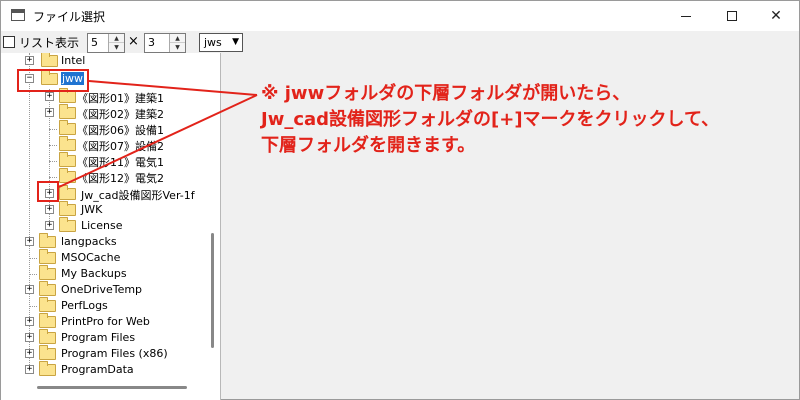 The image size is (800, 400). I want to click on tree-item-jwcad: + Jw_cad設備図形Ver-1f, so click(103, 194).